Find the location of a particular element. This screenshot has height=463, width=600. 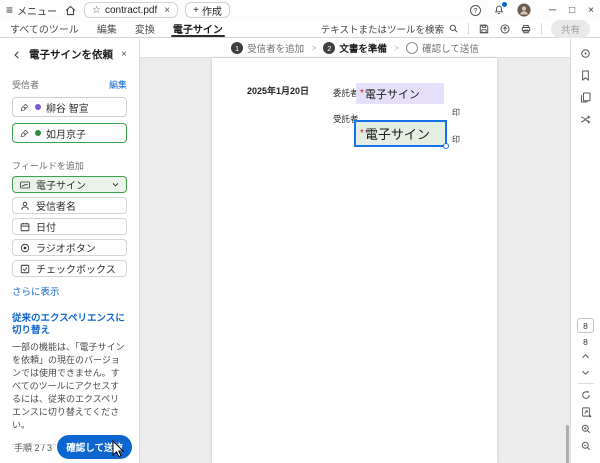

fit-page-button is located at coordinates (586, 412).